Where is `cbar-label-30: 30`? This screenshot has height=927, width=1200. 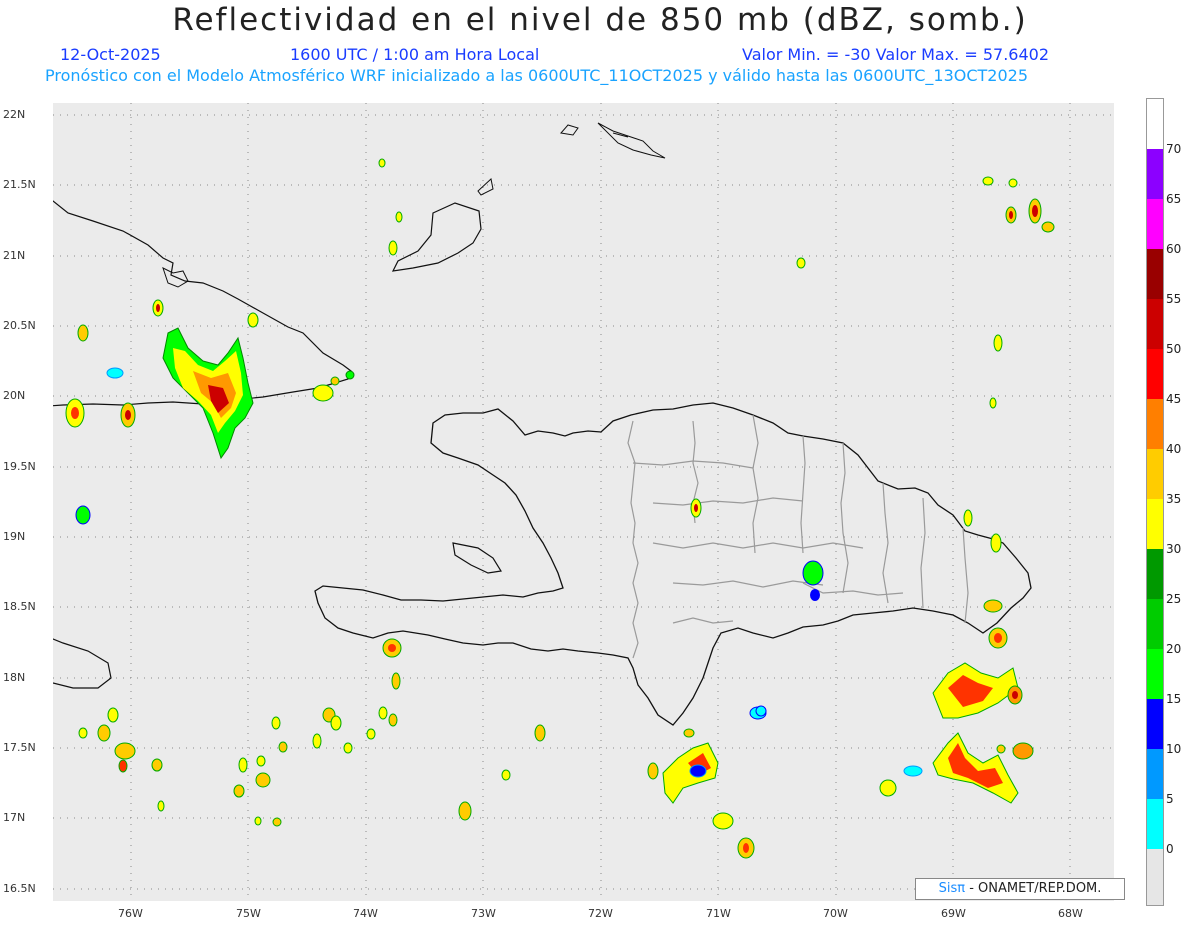
cbar-label-30: 30 is located at coordinates (1174, 549).